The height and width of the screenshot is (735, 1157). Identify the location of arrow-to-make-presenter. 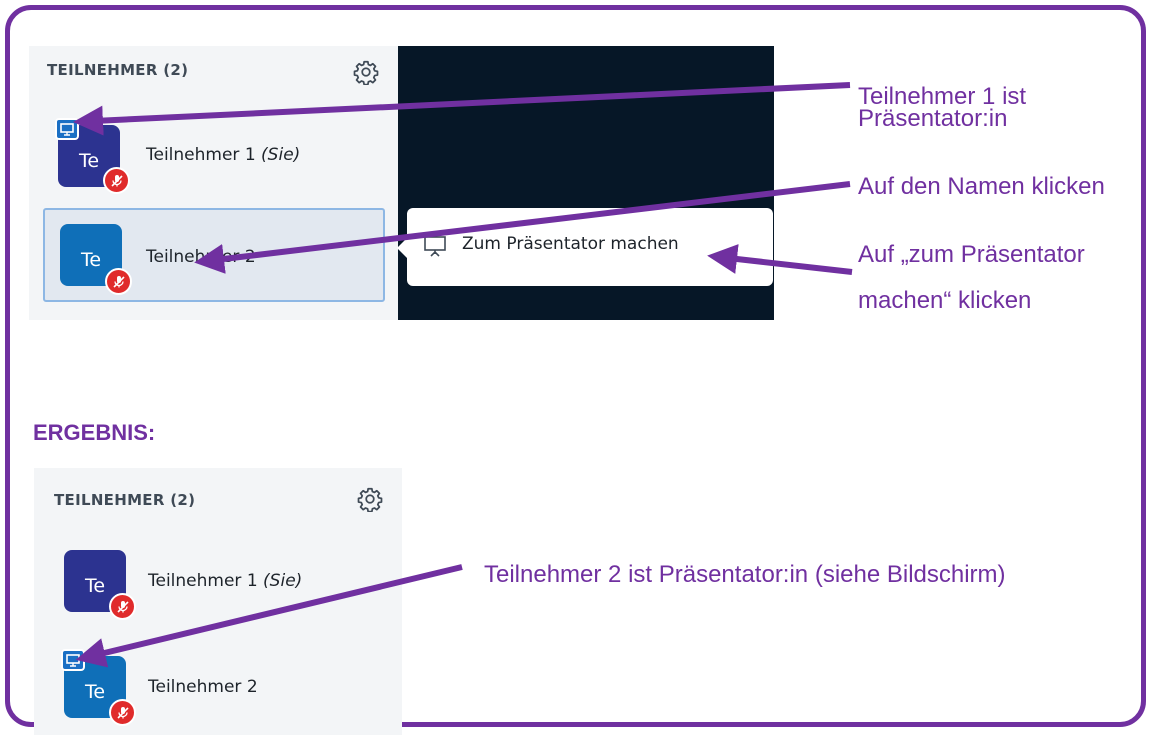
(780, 259).